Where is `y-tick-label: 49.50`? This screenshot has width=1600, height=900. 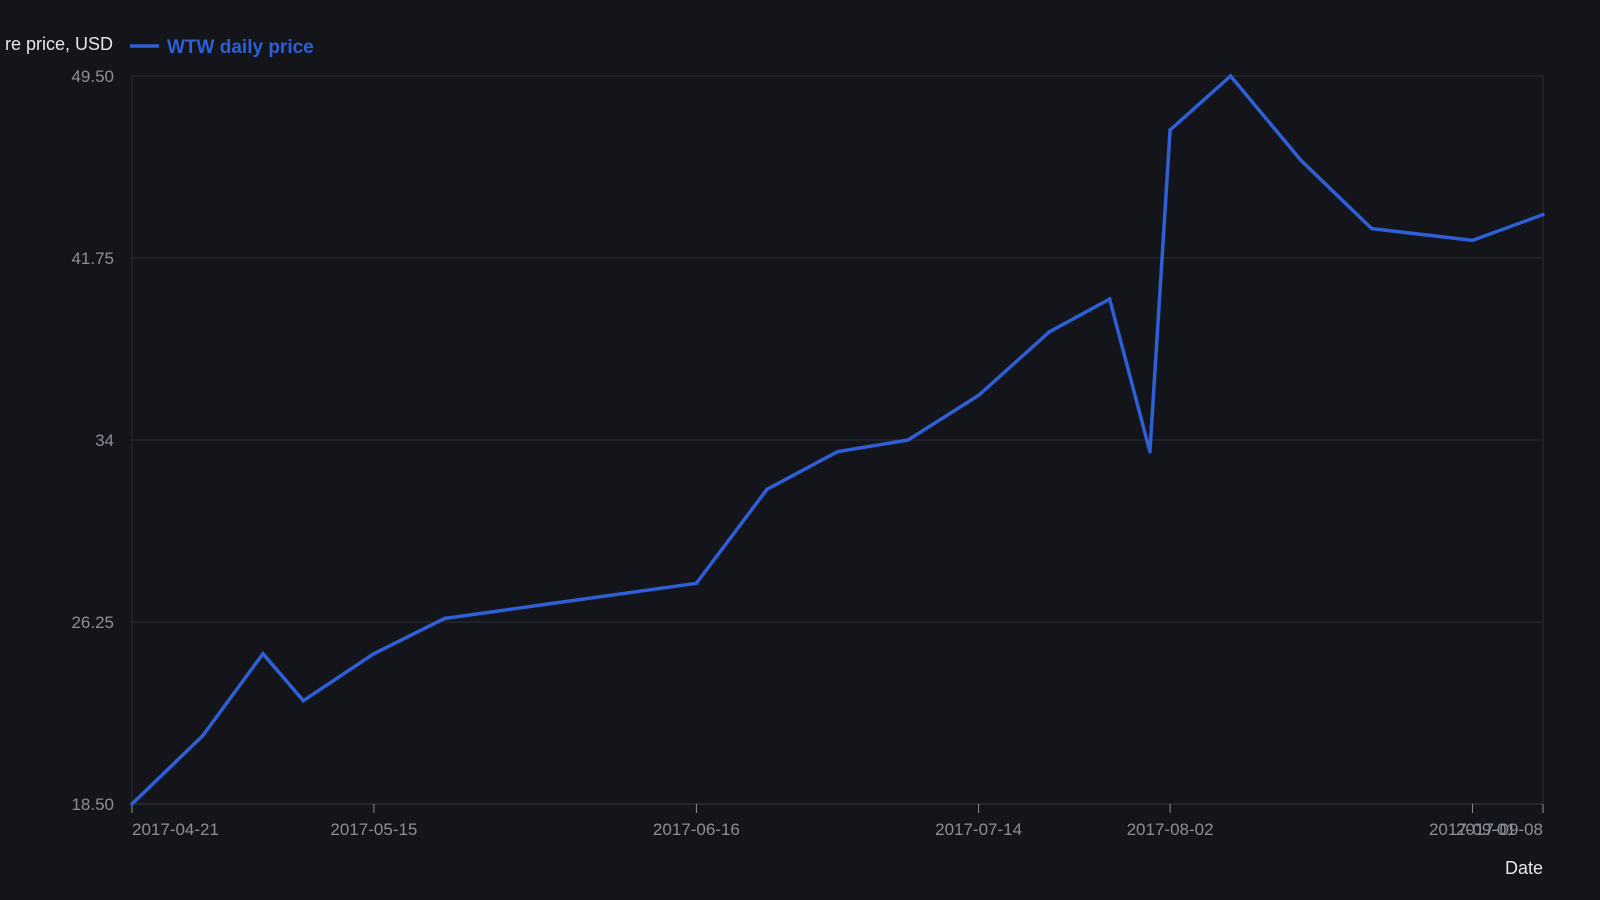 y-tick-label: 49.50 is located at coordinates (92, 76).